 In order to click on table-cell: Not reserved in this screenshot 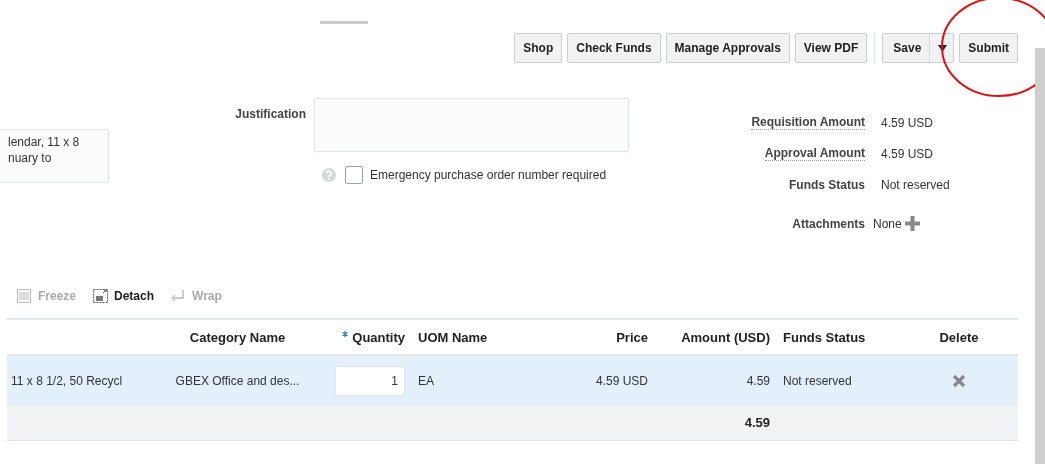, I will do `click(817, 380)`.